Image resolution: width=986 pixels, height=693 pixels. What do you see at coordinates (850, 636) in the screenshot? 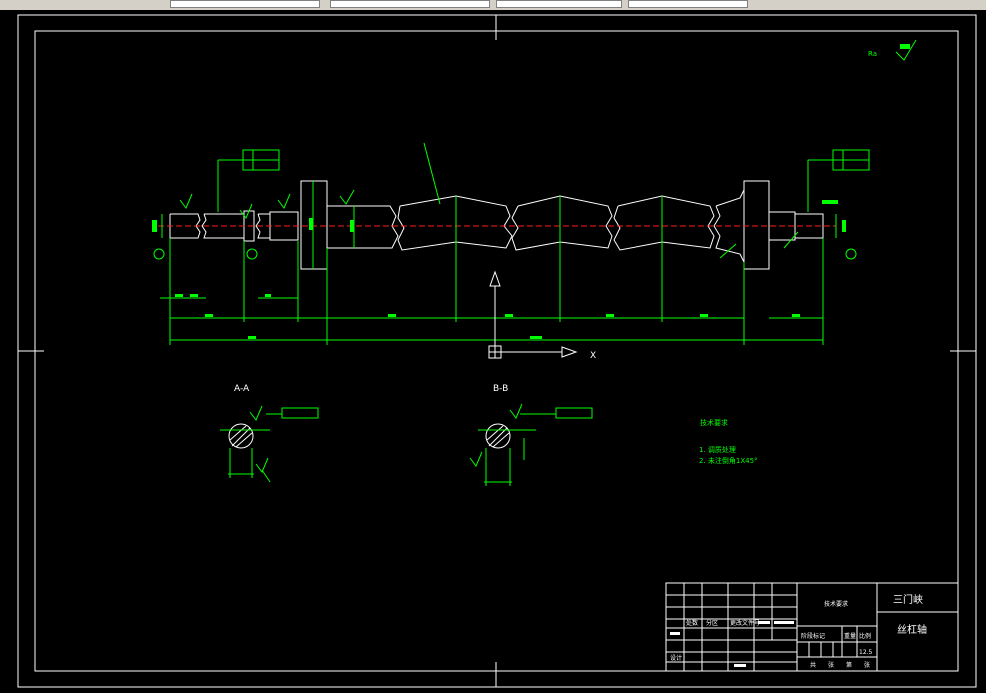
I see `title-cell: 重量` at bounding box center [850, 636].